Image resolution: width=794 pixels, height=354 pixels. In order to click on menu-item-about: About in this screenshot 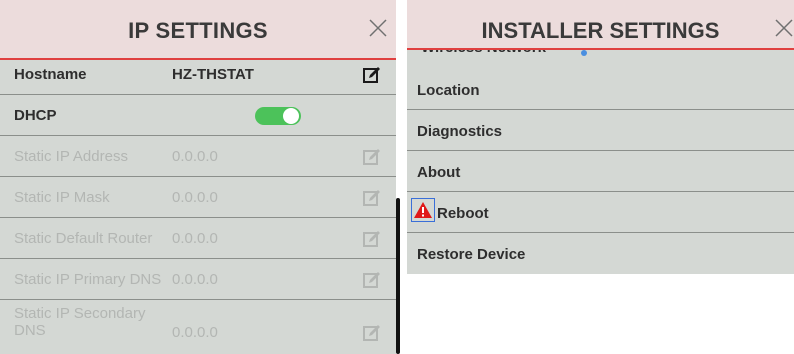, I will do `click(600, 171)`.